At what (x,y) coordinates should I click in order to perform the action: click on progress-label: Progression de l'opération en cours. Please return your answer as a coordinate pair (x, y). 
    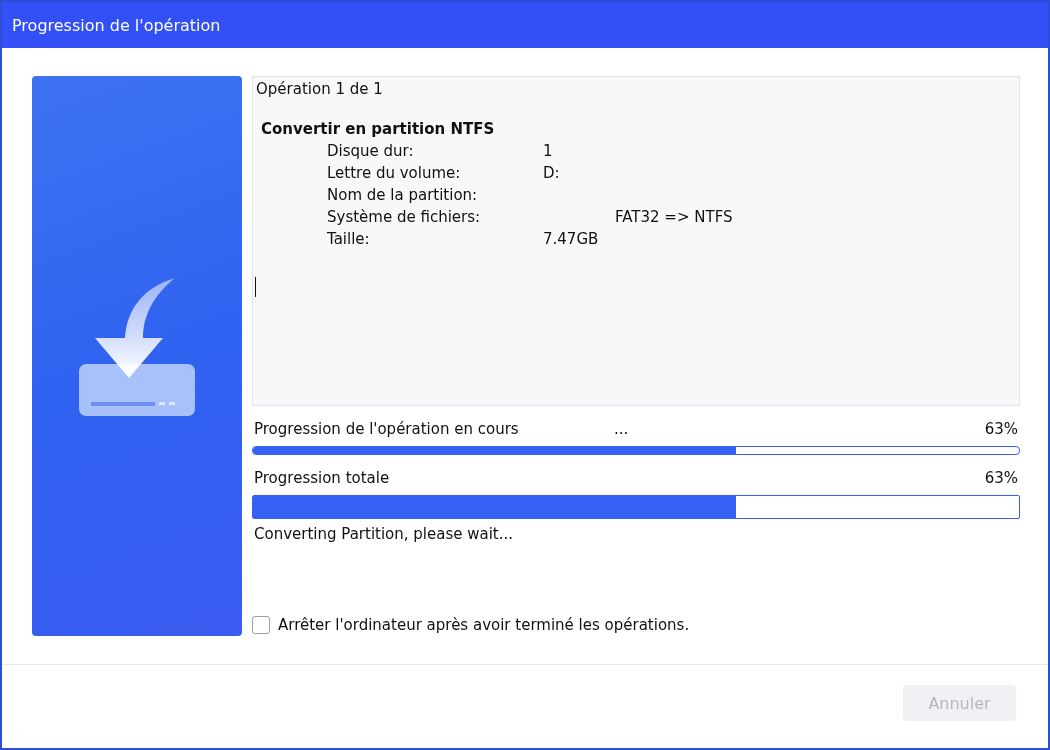
    Looking at the image, I should click on (387, 429).